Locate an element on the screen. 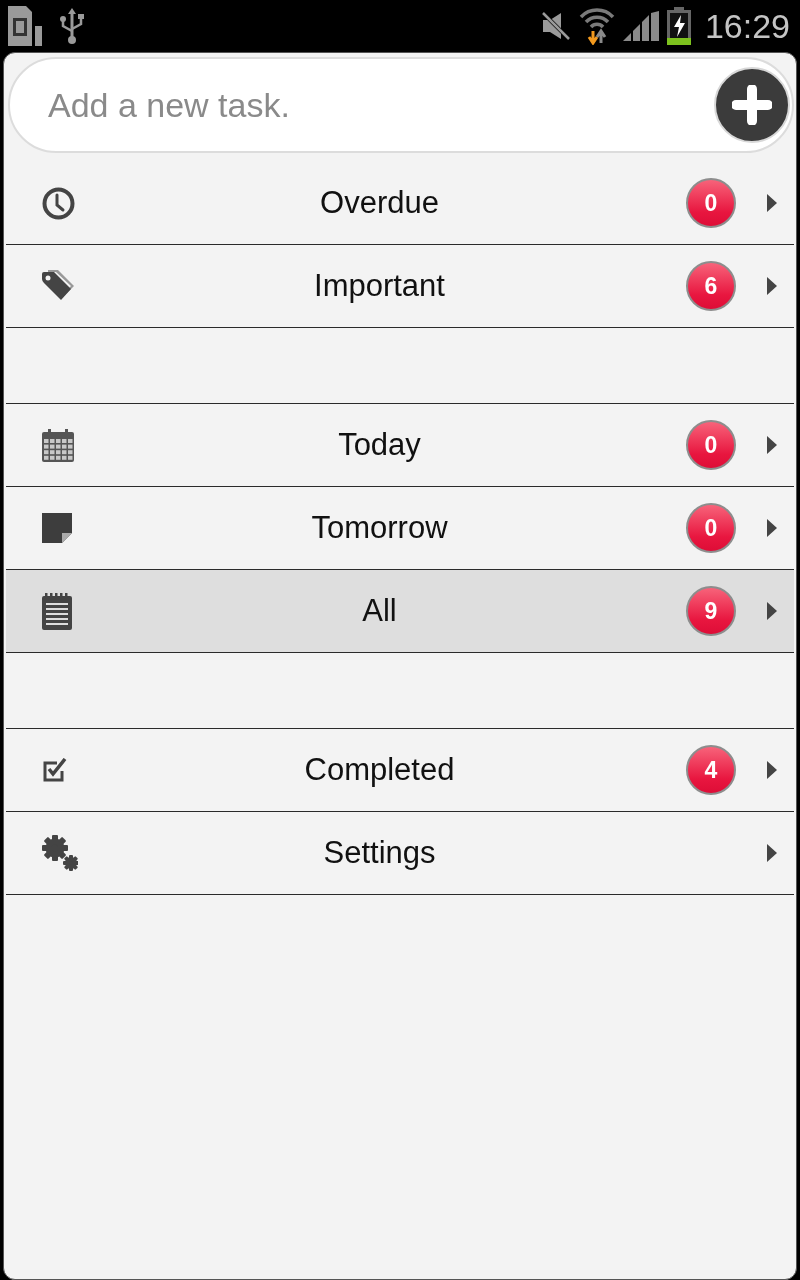  count-badge: 4 is located at coordinates (711, 770).